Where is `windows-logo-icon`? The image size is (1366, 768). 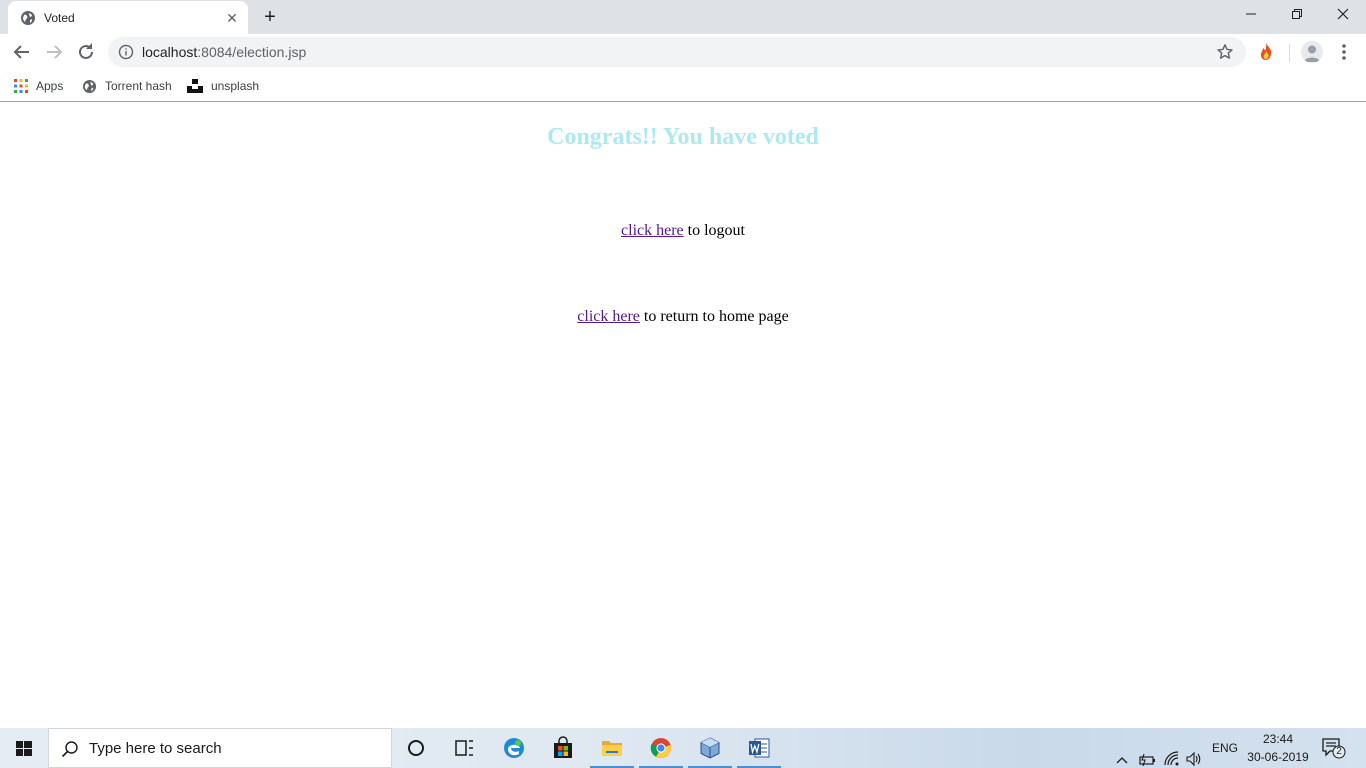 windows-logo-icon is located at coordinates (24, 748).